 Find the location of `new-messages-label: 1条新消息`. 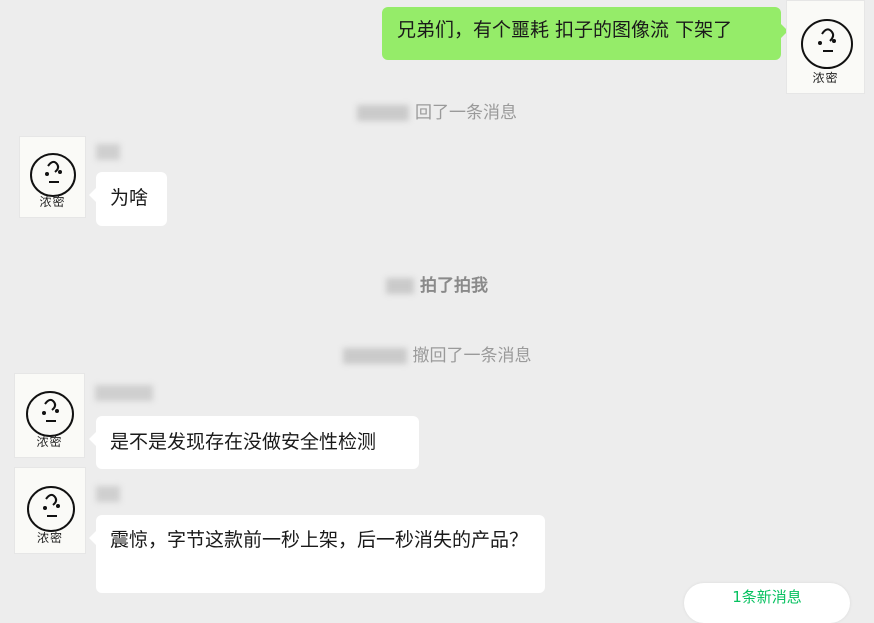

new-messages-label: 1条新消息 is located at coordinates (767, 597).